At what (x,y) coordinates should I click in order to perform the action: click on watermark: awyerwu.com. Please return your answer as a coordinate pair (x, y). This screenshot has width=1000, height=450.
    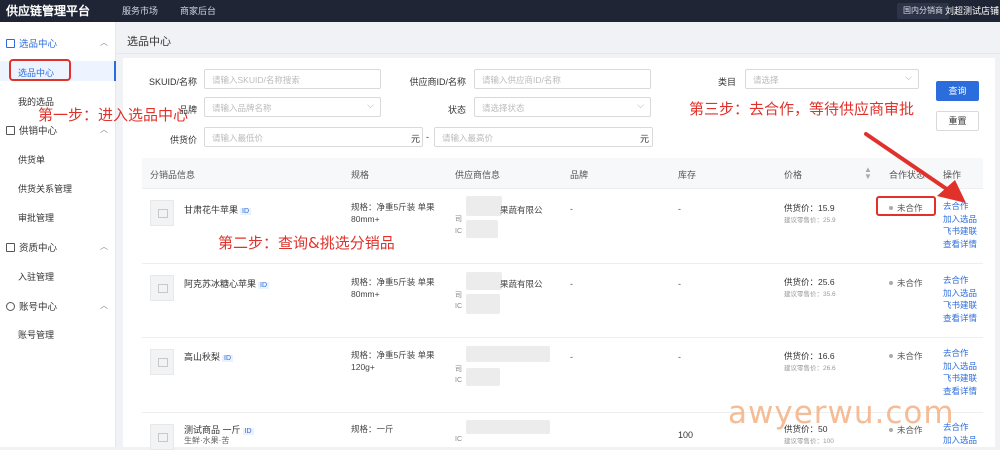
    Looking at the image, I should click on (841, 413).